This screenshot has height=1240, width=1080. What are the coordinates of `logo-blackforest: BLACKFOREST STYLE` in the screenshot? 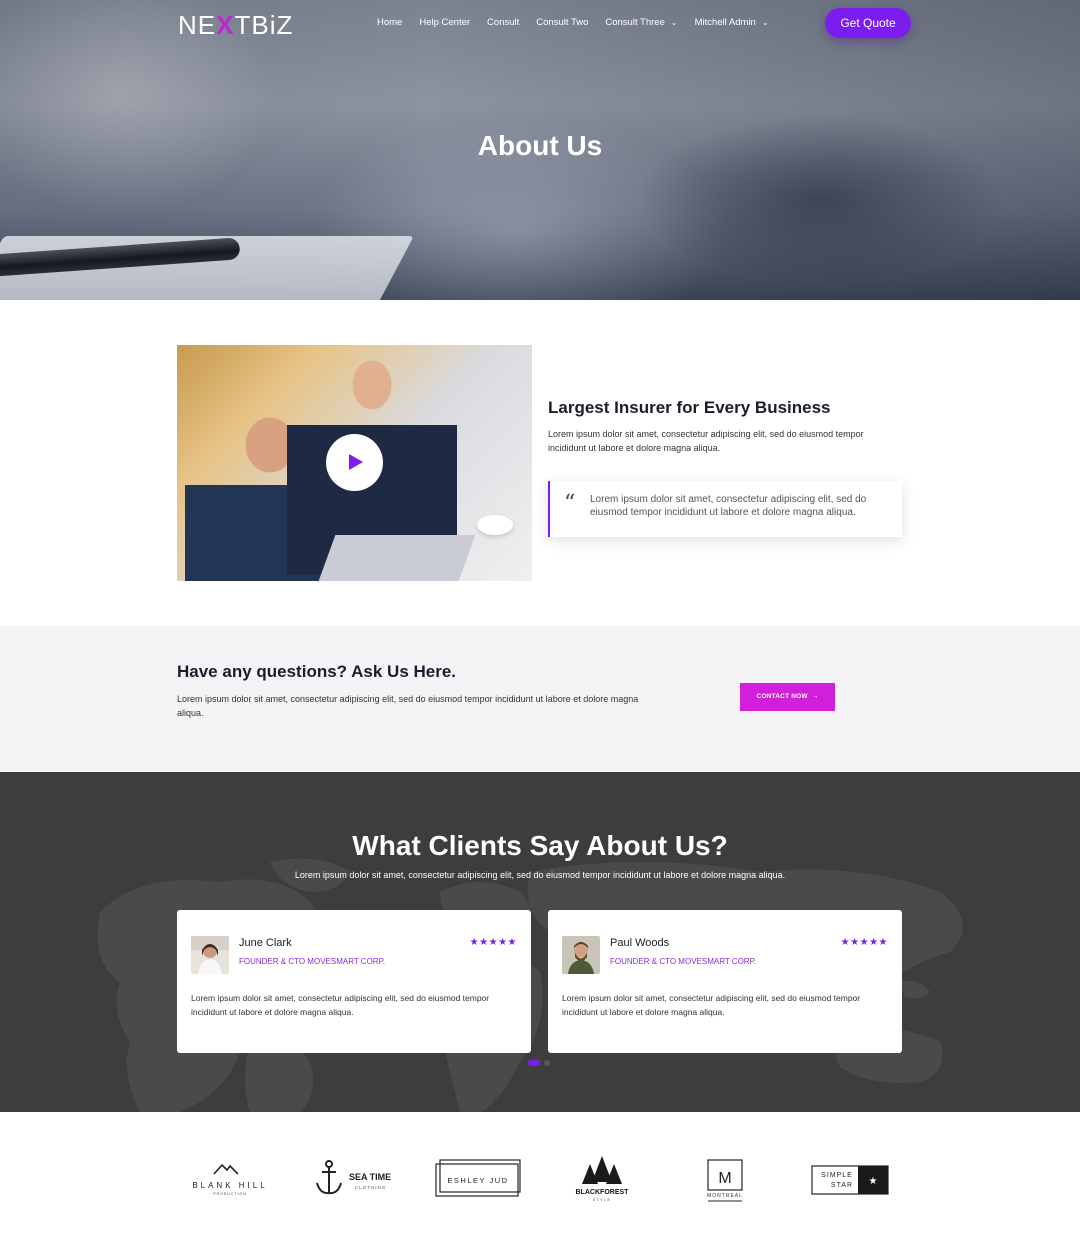 It's located at (602, 1179).